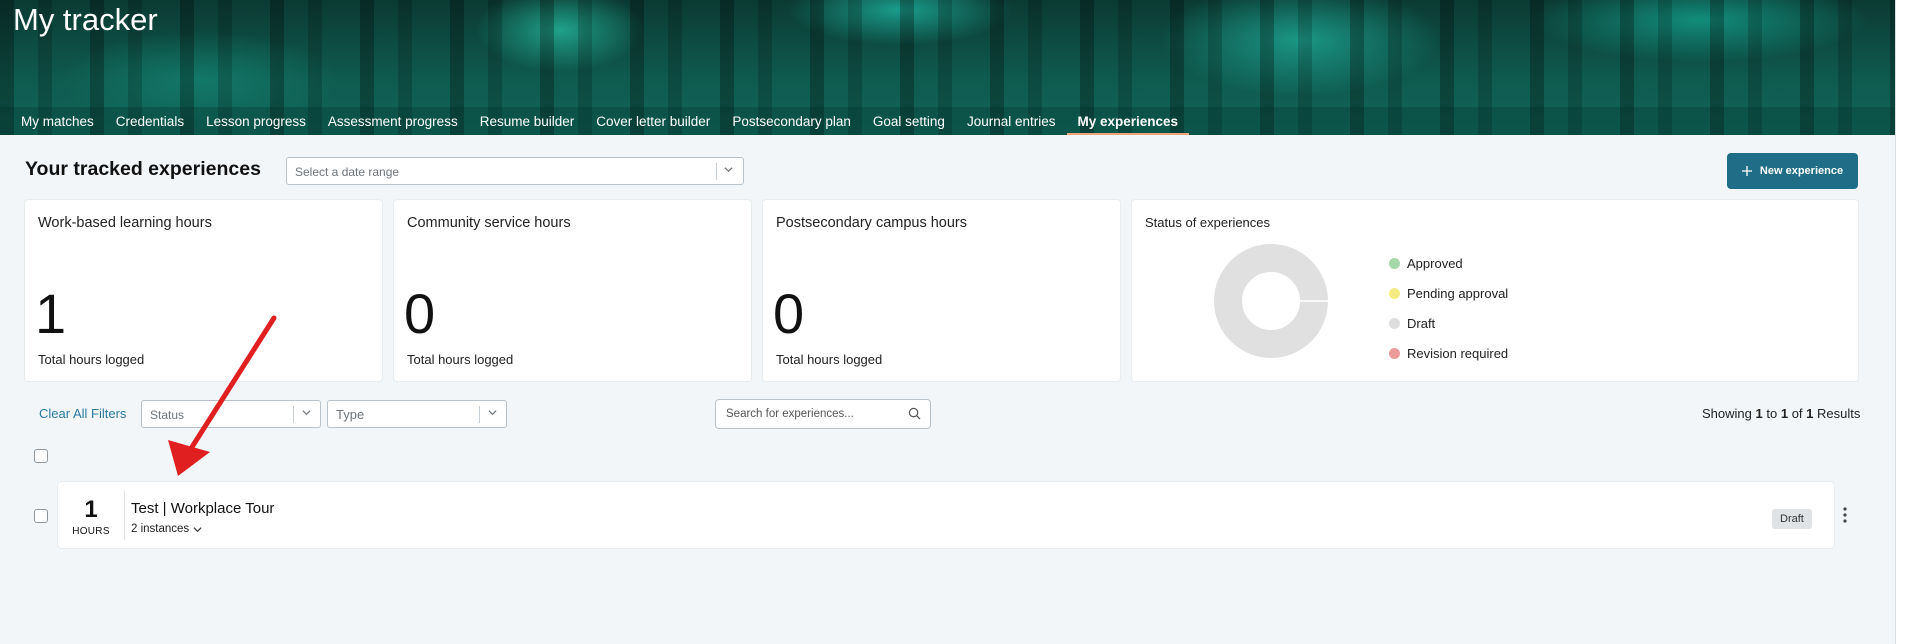 This screenshot has width=1908, height=644. Describe the element at coordinates (125, 223) in the screenshot. I see `card-label: Work-based learning hours` at that location.